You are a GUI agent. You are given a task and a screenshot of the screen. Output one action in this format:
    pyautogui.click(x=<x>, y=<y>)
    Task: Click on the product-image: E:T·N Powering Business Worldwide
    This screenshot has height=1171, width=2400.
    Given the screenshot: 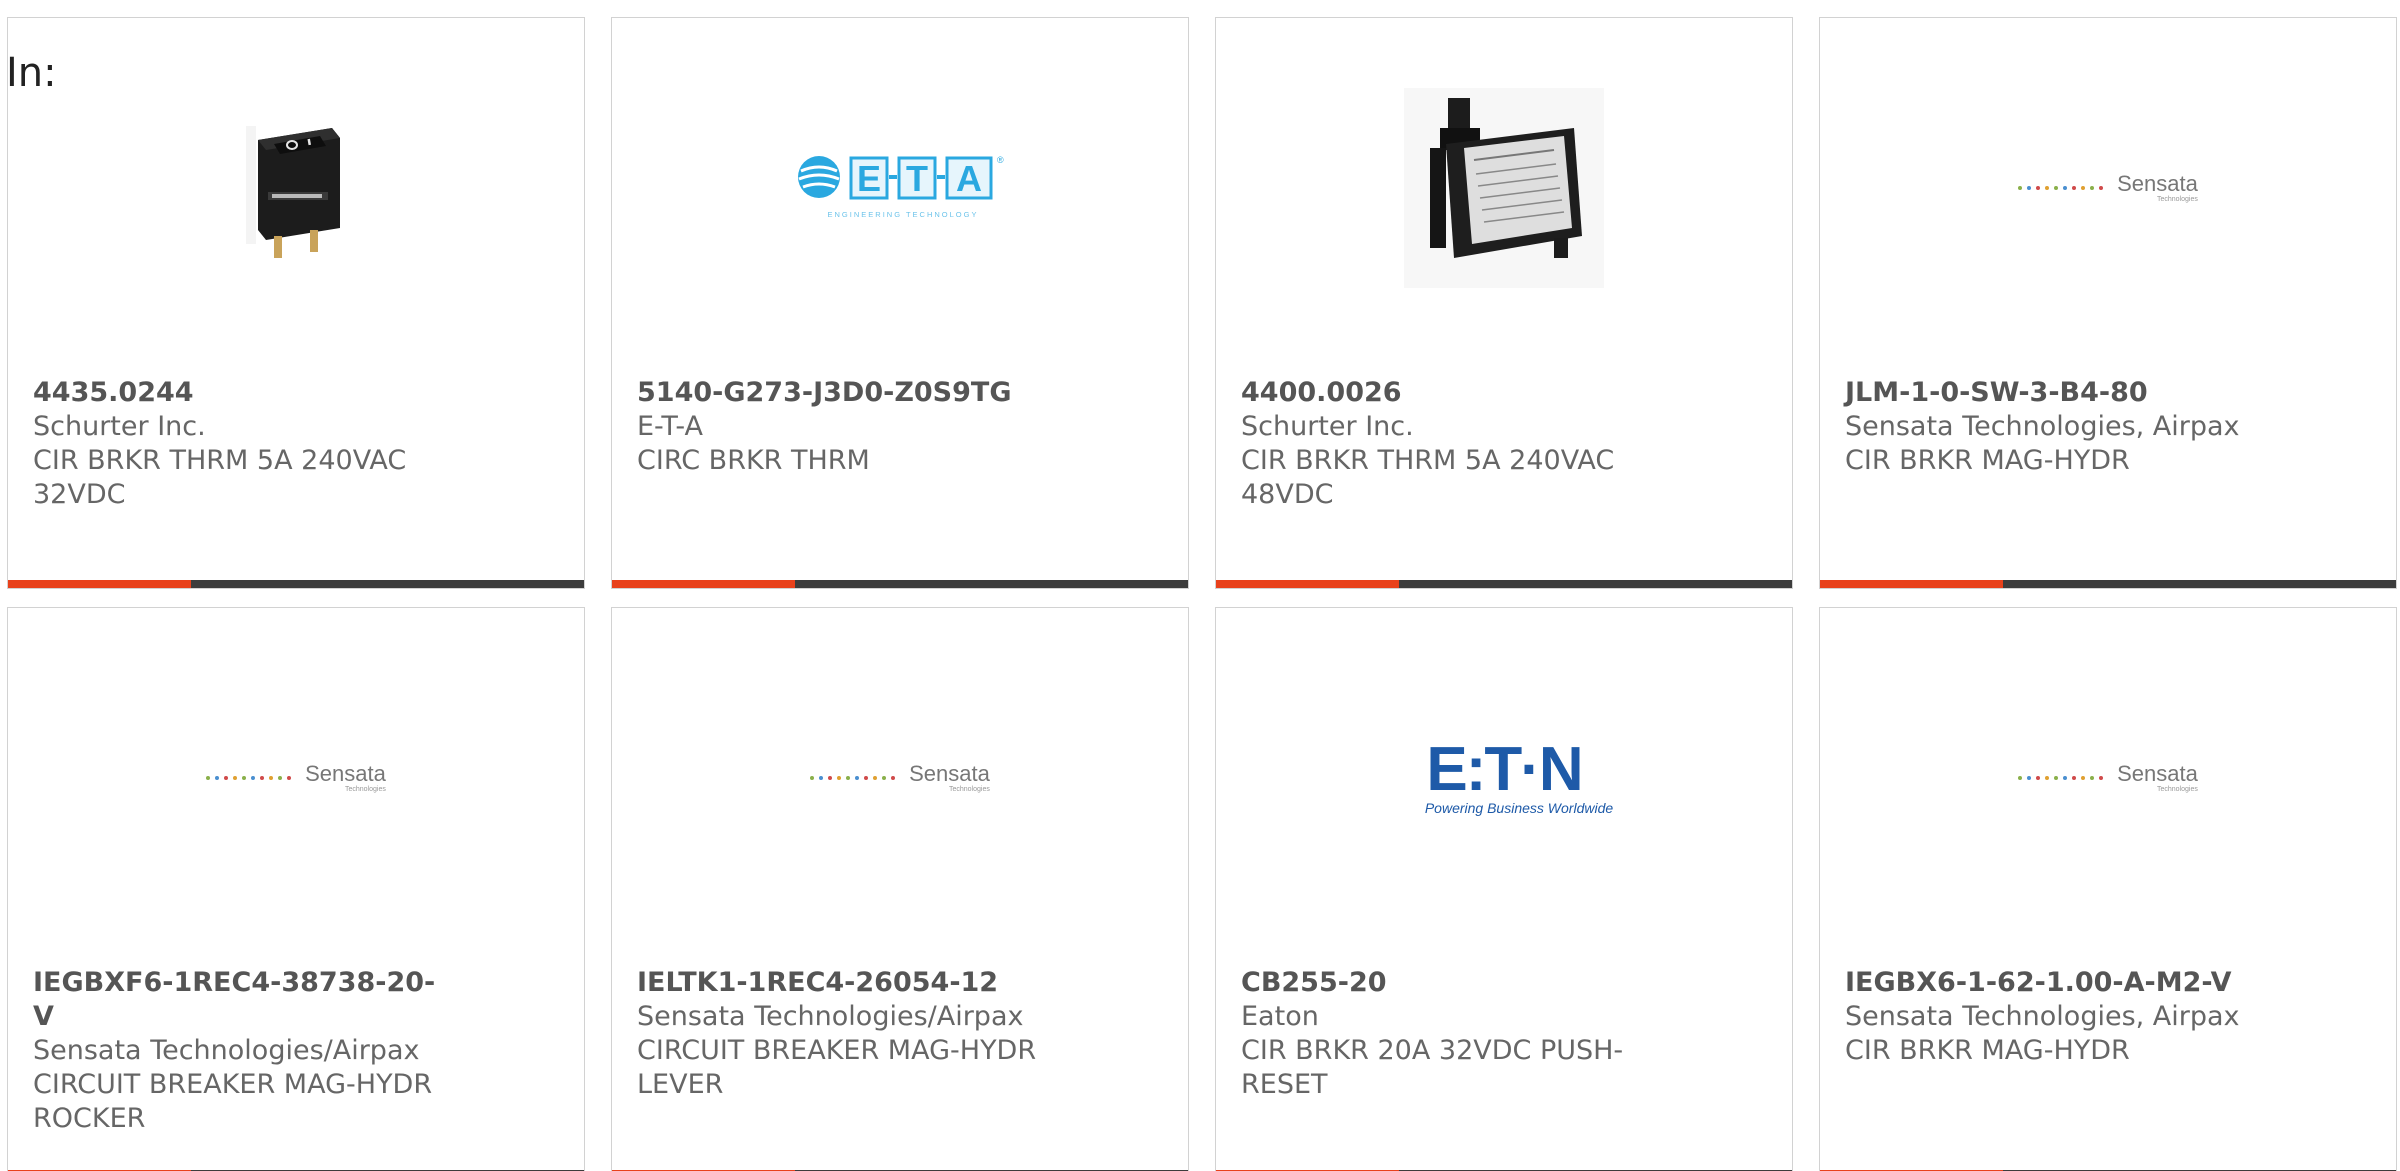 What is the action you would take?
    pyautogui.click(x=1504, y=778)
    